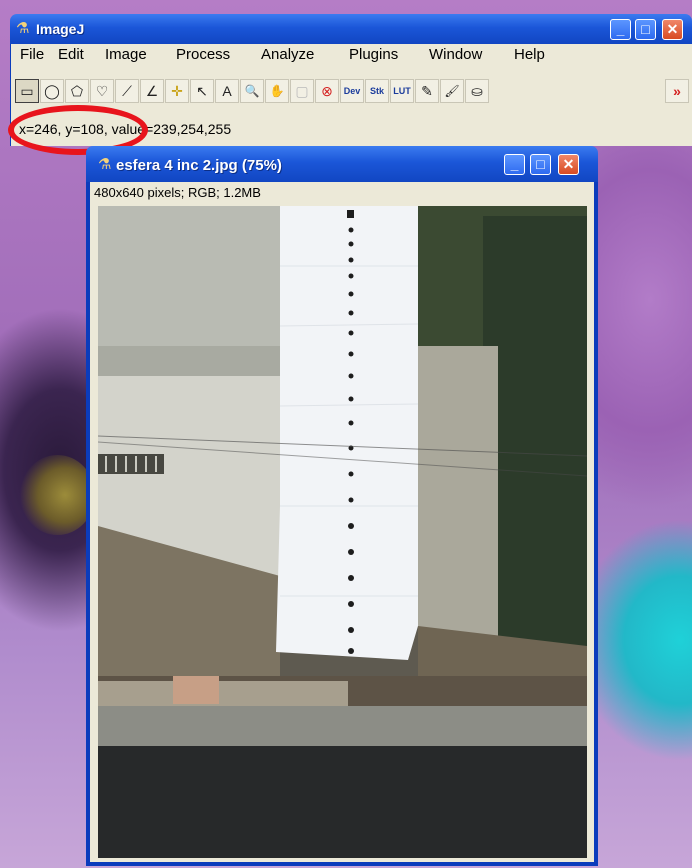  I want to click on image-maximize-button: □, so click(540, 164).